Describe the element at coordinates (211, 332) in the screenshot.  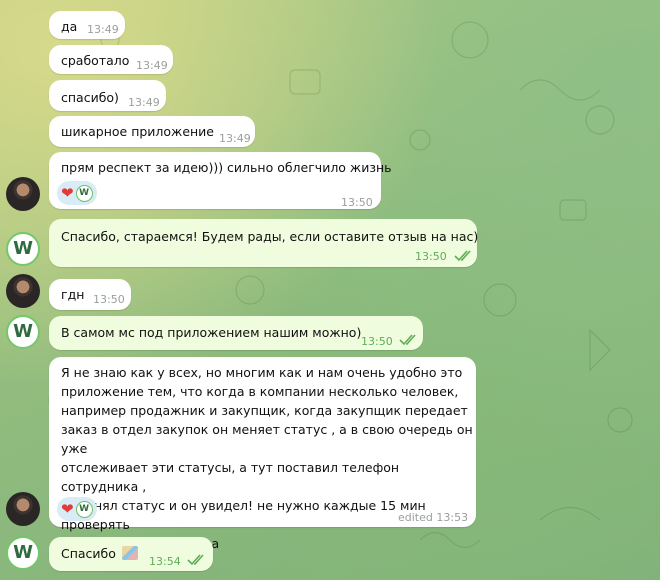
I see `message-text: В самом мс под приложением нашим можно)` at that location.